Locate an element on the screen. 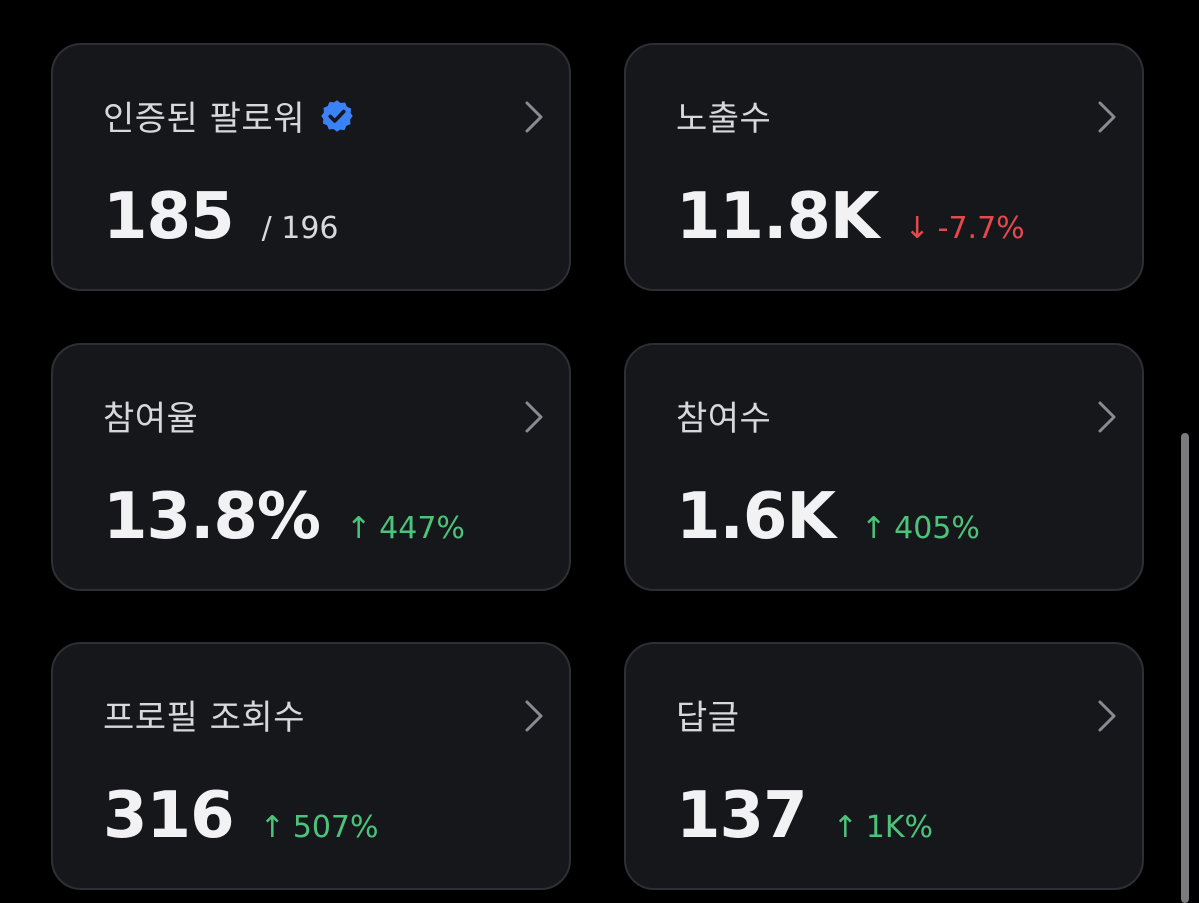 This screenshot has height=903, width=1199. card-title-text: 프로필 조회수 is located at coordinates (204, 718).